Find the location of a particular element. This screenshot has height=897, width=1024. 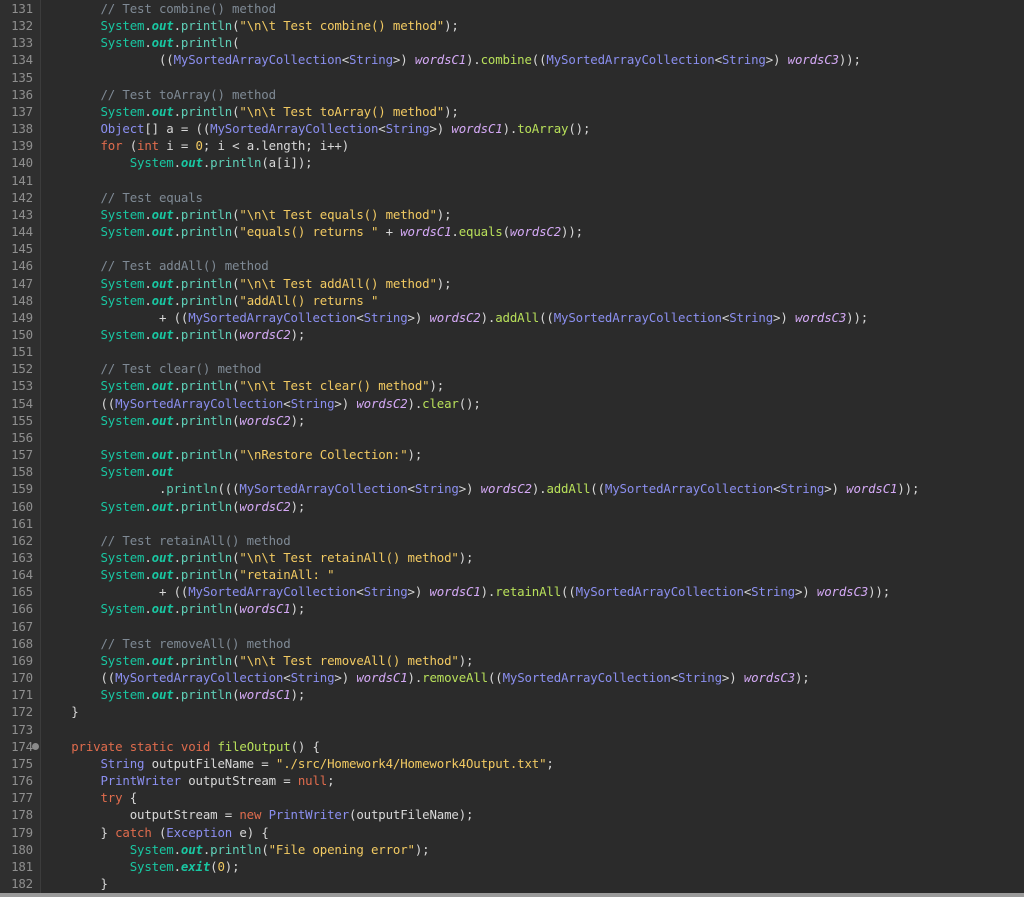

code-token: println is located at coordinates (206, 695).